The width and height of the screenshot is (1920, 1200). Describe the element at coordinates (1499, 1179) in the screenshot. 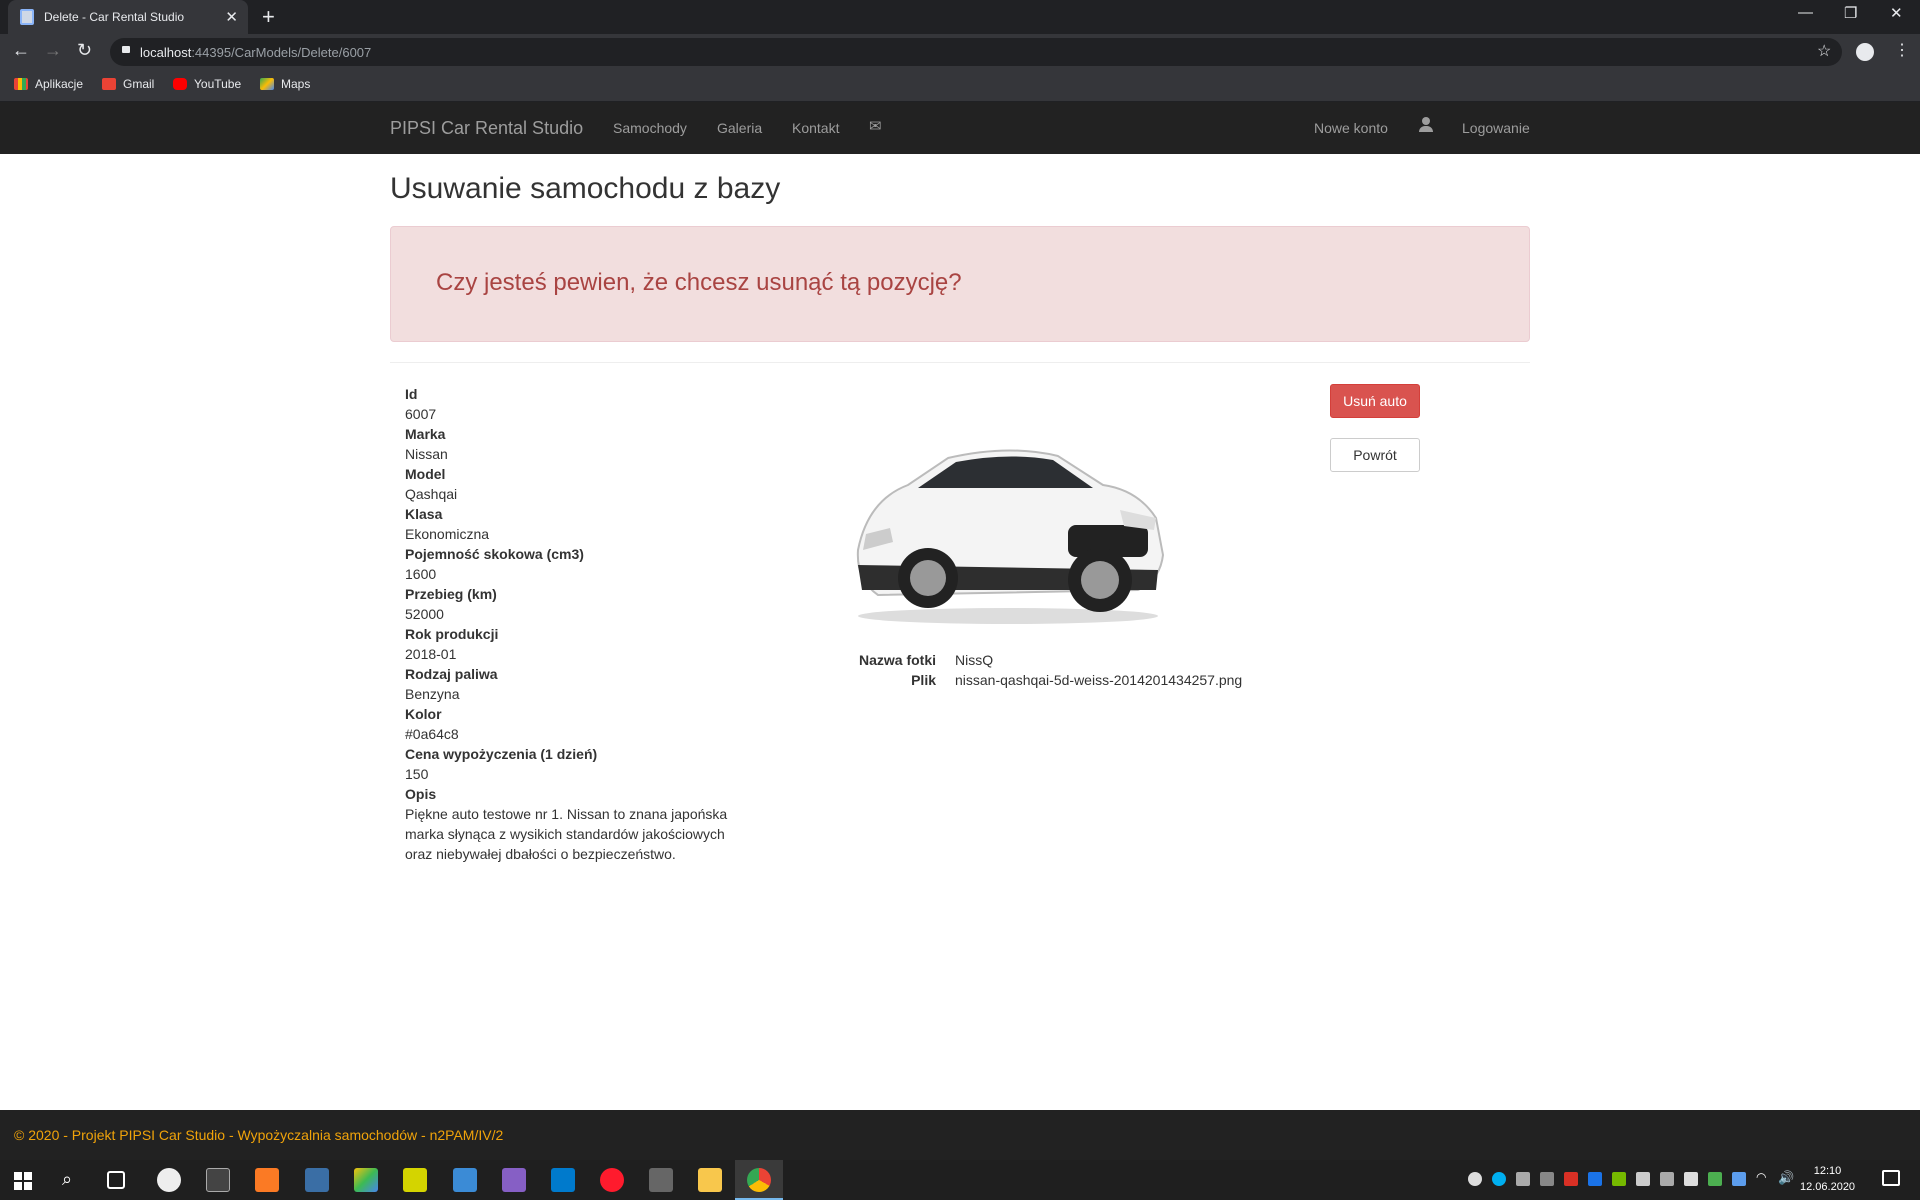

I see `skype-icon` at that location.